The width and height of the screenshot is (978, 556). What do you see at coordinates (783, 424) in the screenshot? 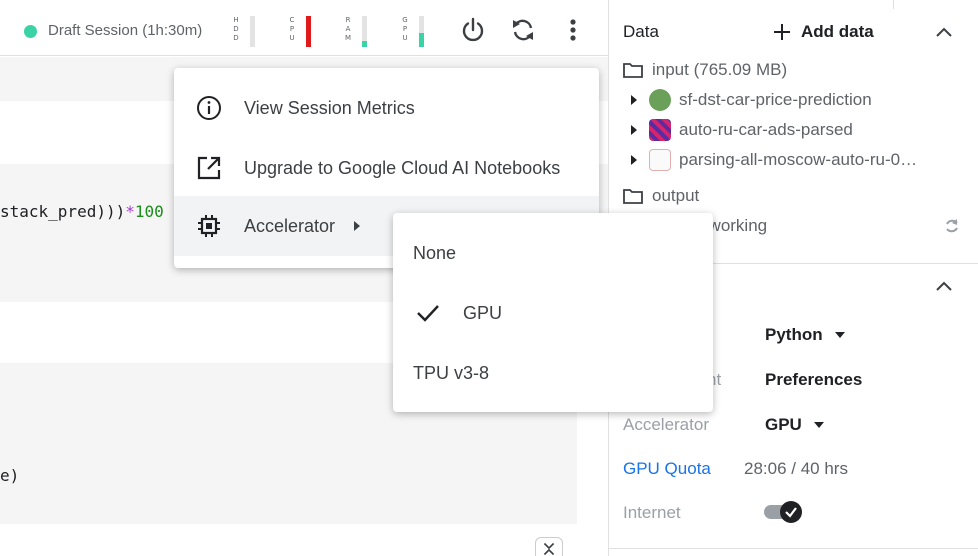
I see `accelerator-value: GPU` at bounding box center [783, 424].